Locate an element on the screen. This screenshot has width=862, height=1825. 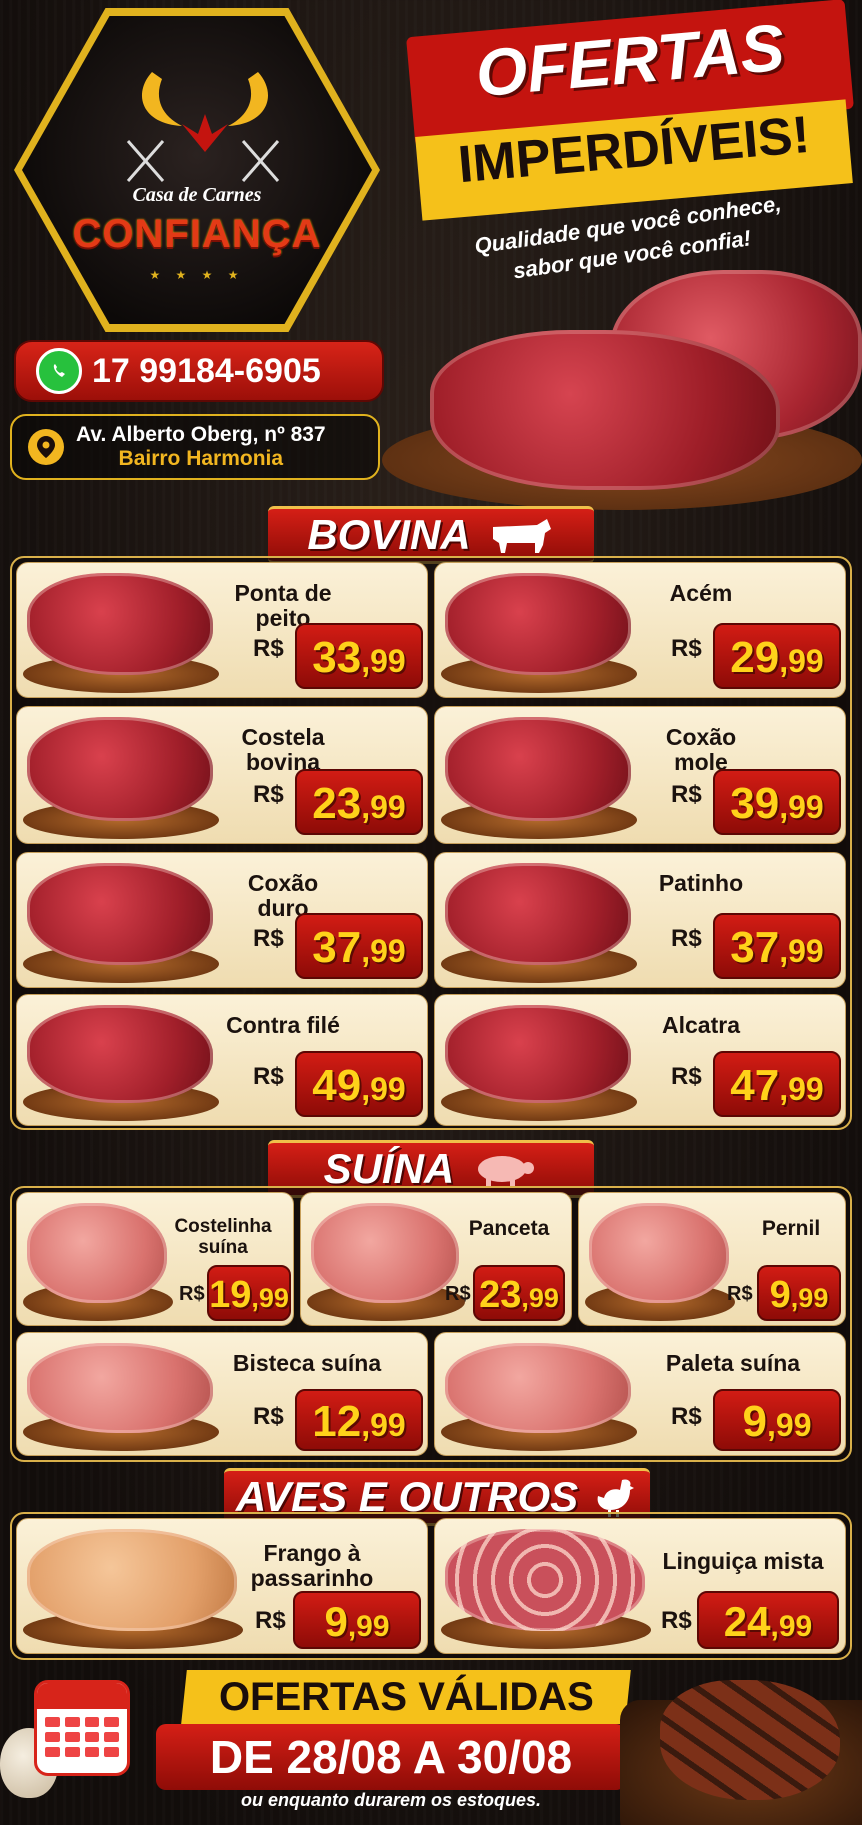
product-card: Coxão mole R$ 39,99 is located at coordinates (640, 775).